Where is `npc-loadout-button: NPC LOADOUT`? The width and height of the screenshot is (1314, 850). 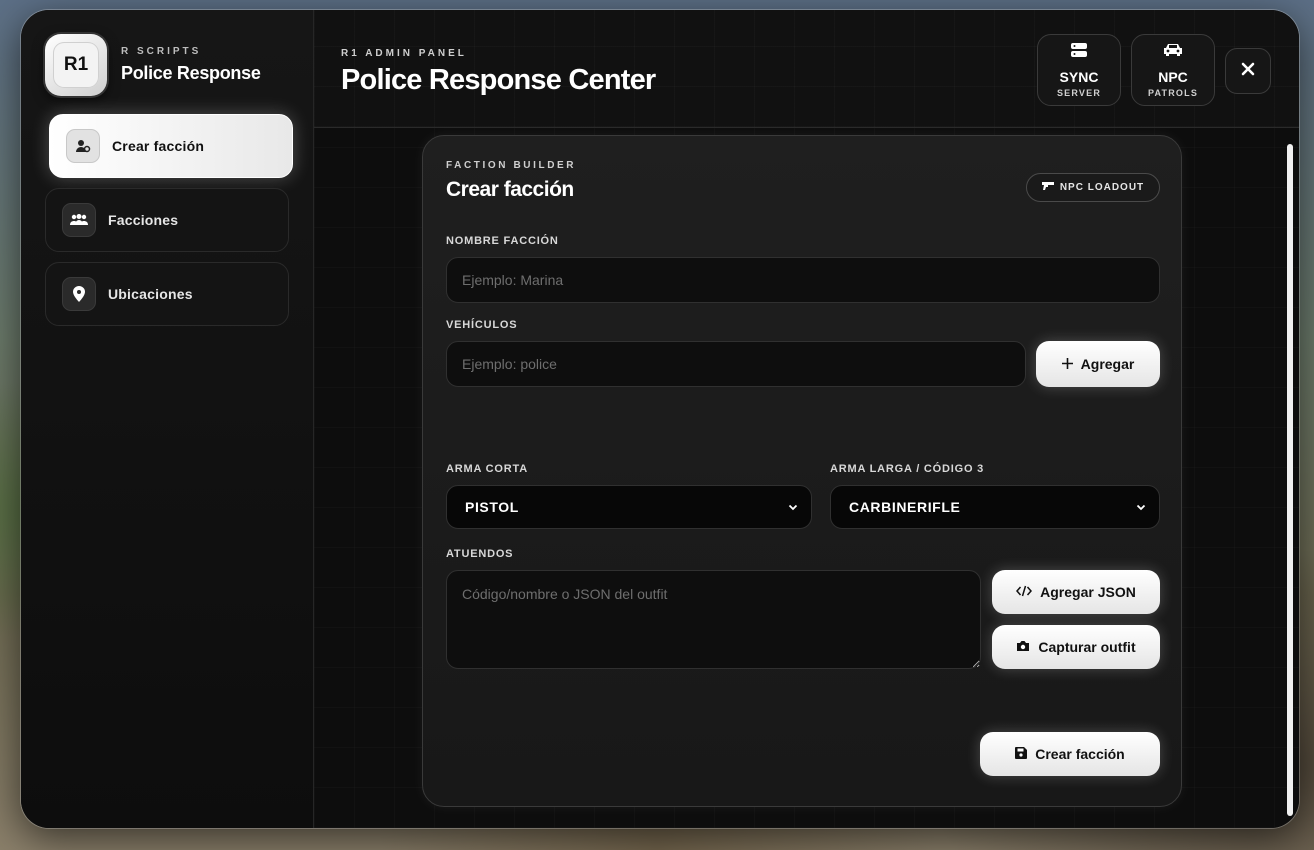
npc-loadout-button: NPC LOADOUT is located at coordinates (1093, 187).